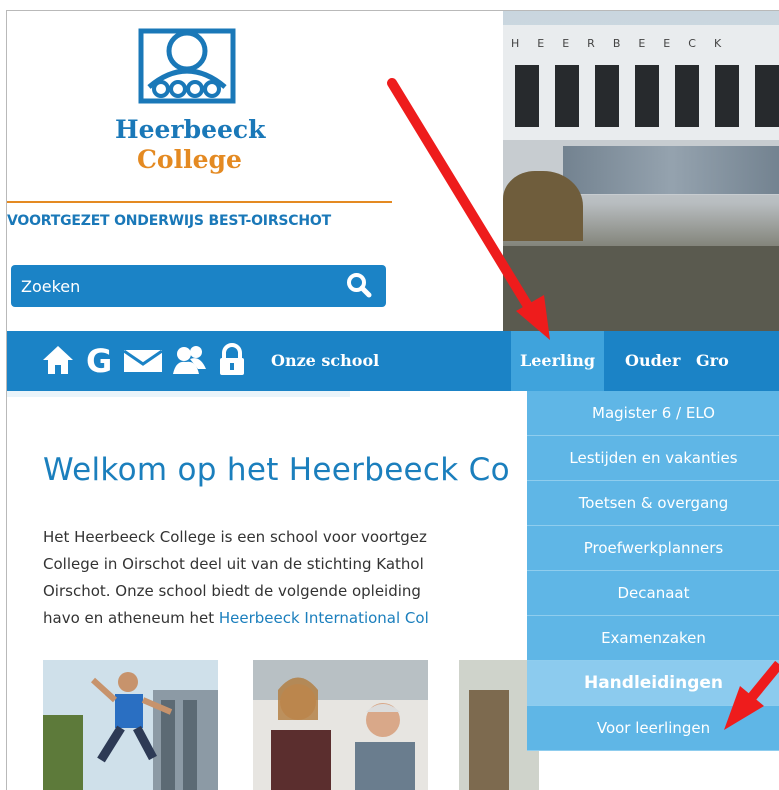  What do you see at coordinates (653, 728) in the screenshot?
I see `menu-item-voor-leerlingen: Voor leerlingen` at bounding box center [653, 728].